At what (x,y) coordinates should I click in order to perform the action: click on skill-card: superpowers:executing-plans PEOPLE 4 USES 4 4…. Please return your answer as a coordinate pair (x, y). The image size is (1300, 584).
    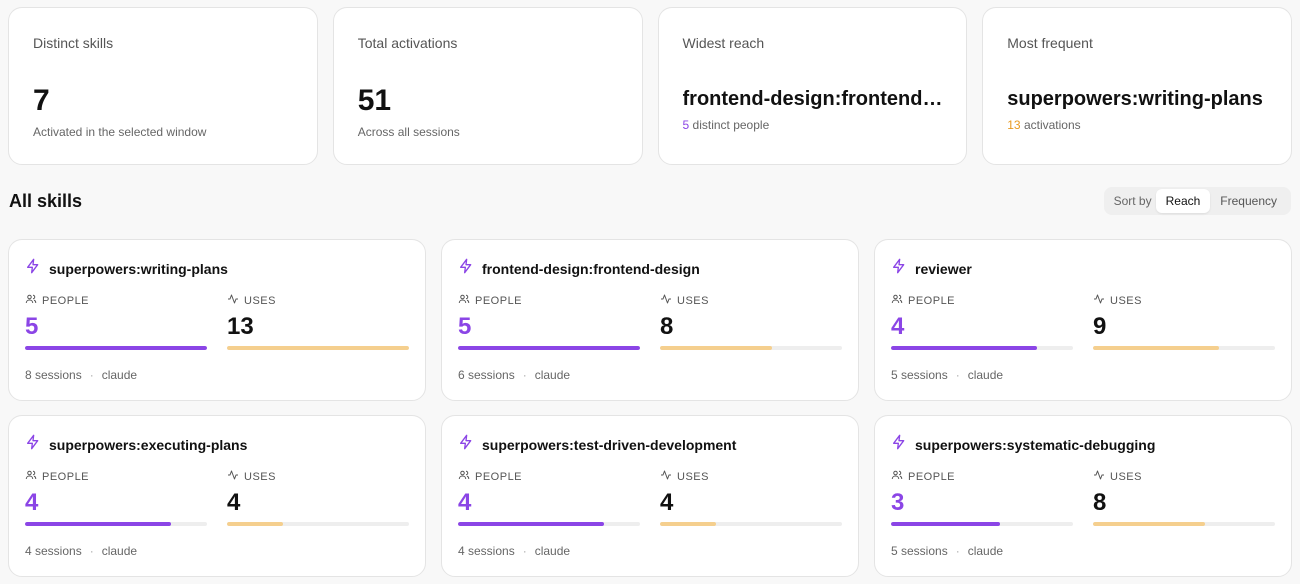
    Looking at the image, I should click on (217, 496).